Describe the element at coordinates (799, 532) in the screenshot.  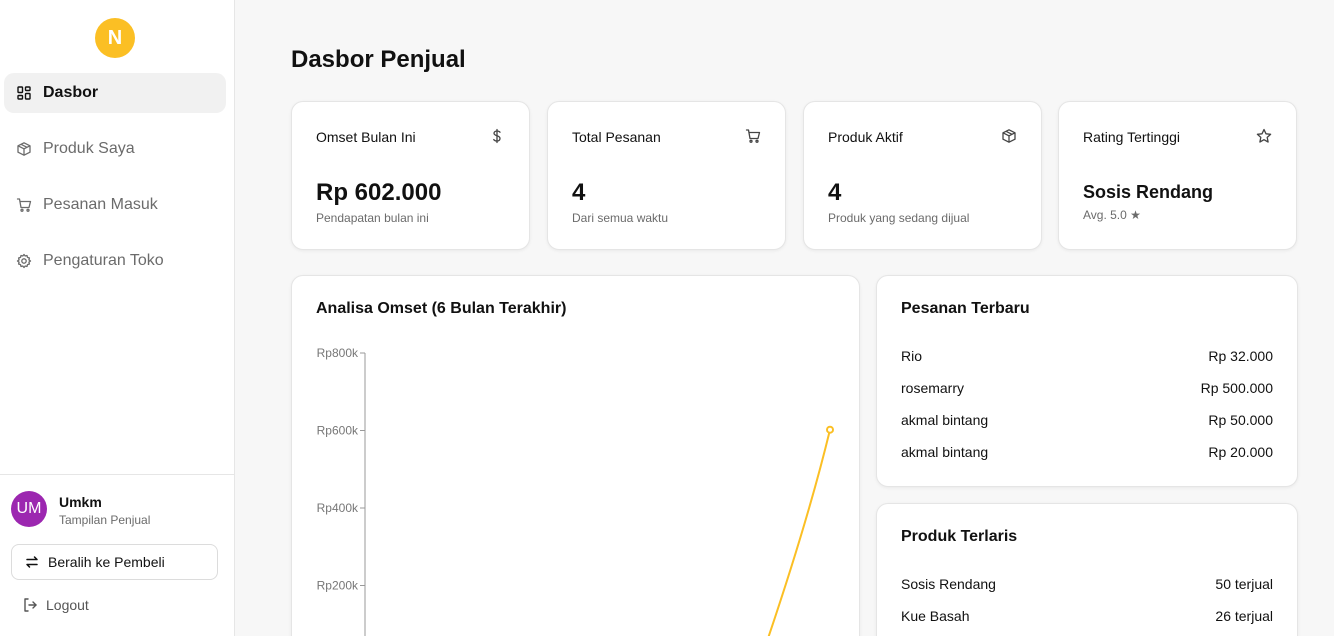
I see `revenue-series-line` at that location.